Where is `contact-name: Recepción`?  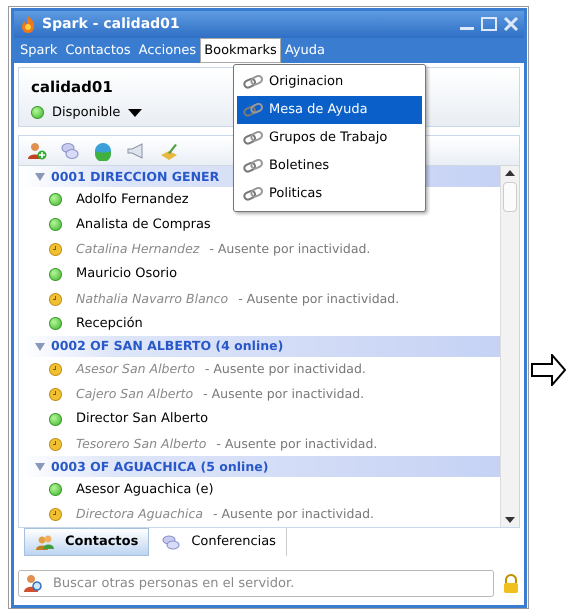 contact-name: Recepción is located at coordinates (109, 324).